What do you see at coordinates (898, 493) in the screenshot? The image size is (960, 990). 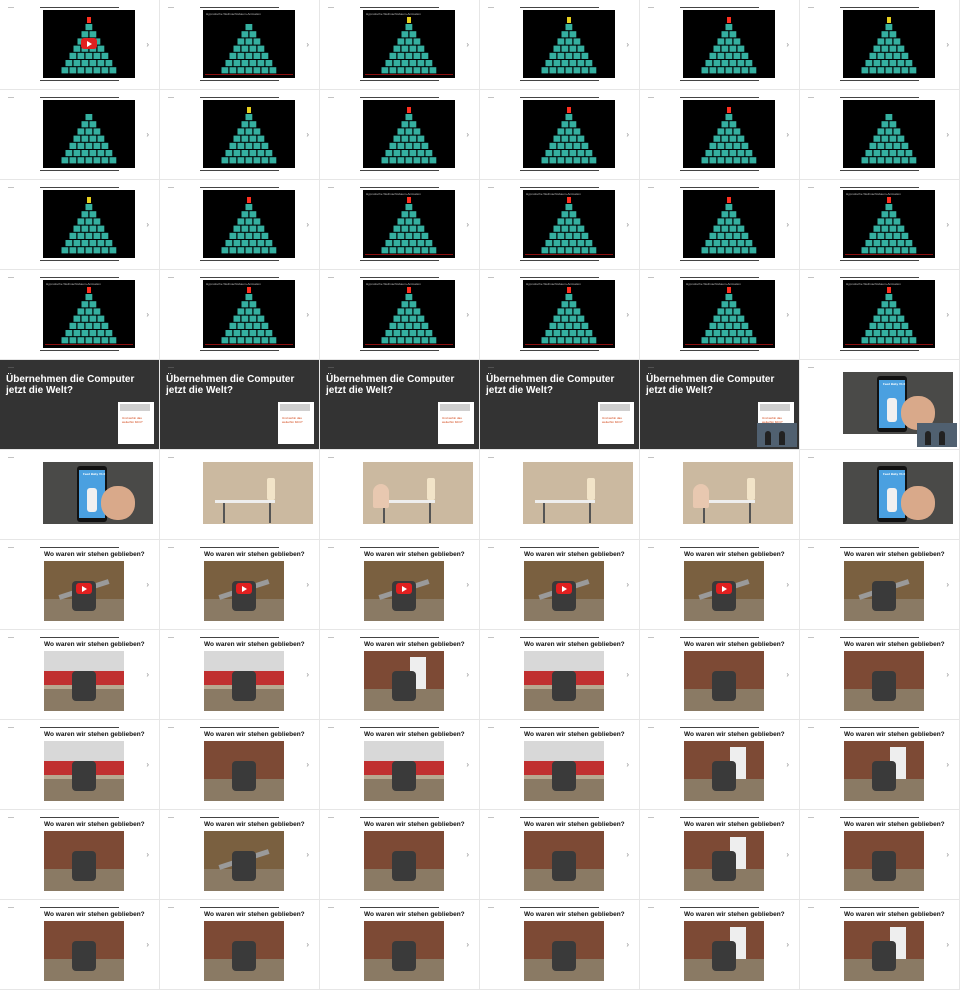 I see `phone-app-photo: Feed Baby V1.0` at bounding box center [898, 493].